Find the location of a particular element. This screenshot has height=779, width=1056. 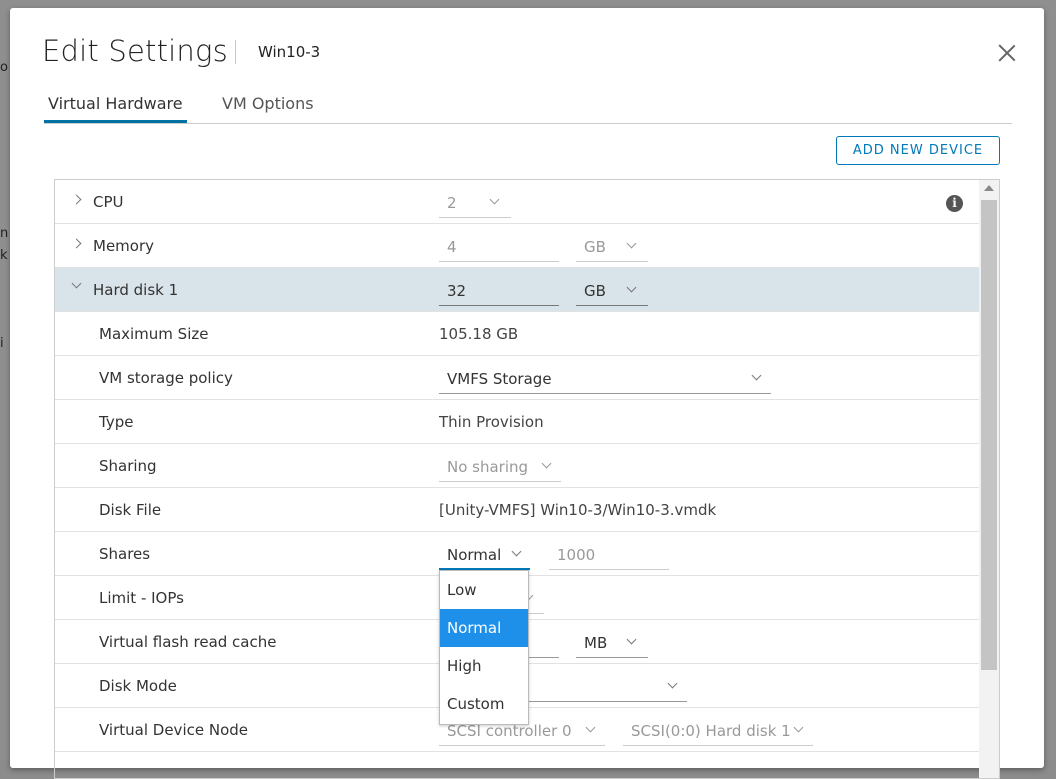

storage-policy-select: VMFS Storage is located at coordinates (605, 378).